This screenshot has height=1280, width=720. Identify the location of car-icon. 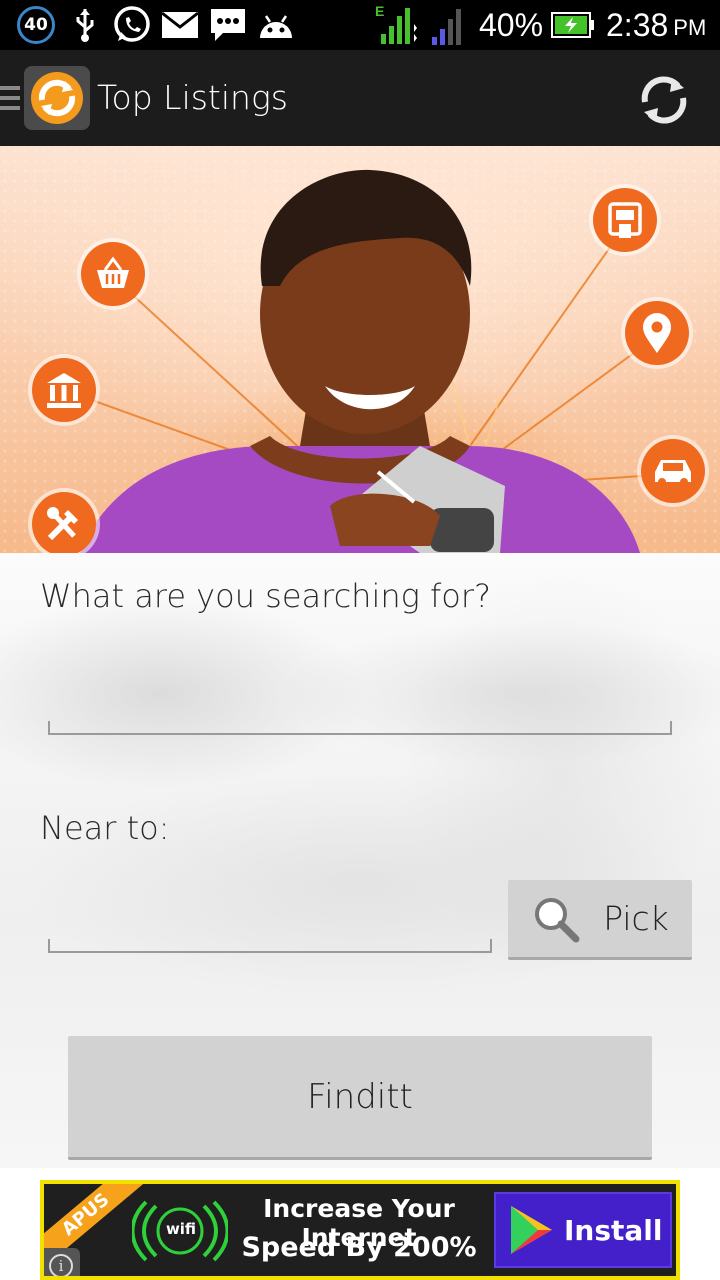
(673, 471).